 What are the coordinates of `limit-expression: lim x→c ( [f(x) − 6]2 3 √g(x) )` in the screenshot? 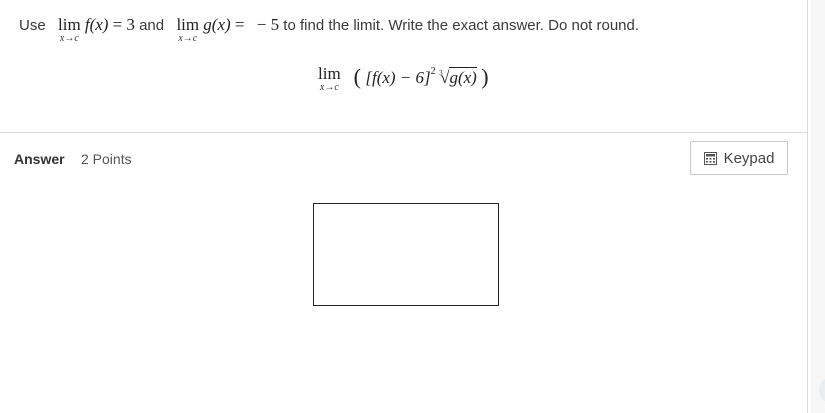 It's located at (403, 78).